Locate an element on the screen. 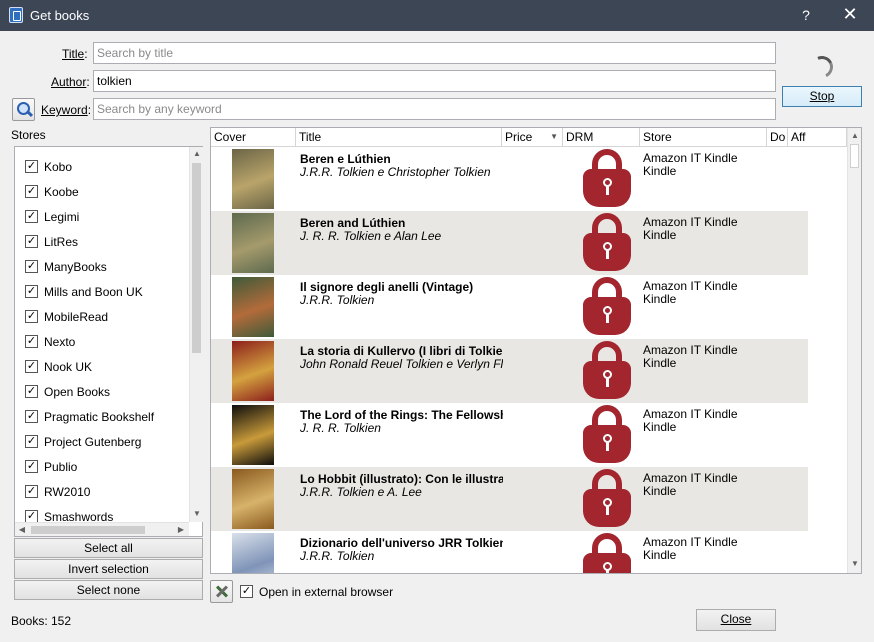 The width and height of the screenshot is (874, 642). store-name: Kobo is located at coordinates (58, 167).